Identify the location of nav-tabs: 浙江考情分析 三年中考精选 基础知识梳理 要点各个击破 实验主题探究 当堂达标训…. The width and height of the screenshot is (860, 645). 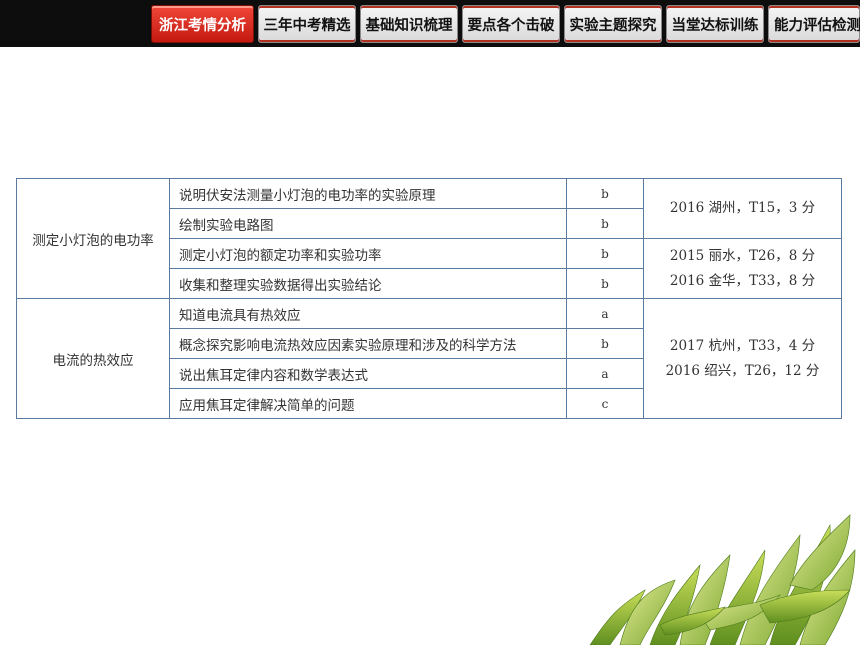
(430, 25).